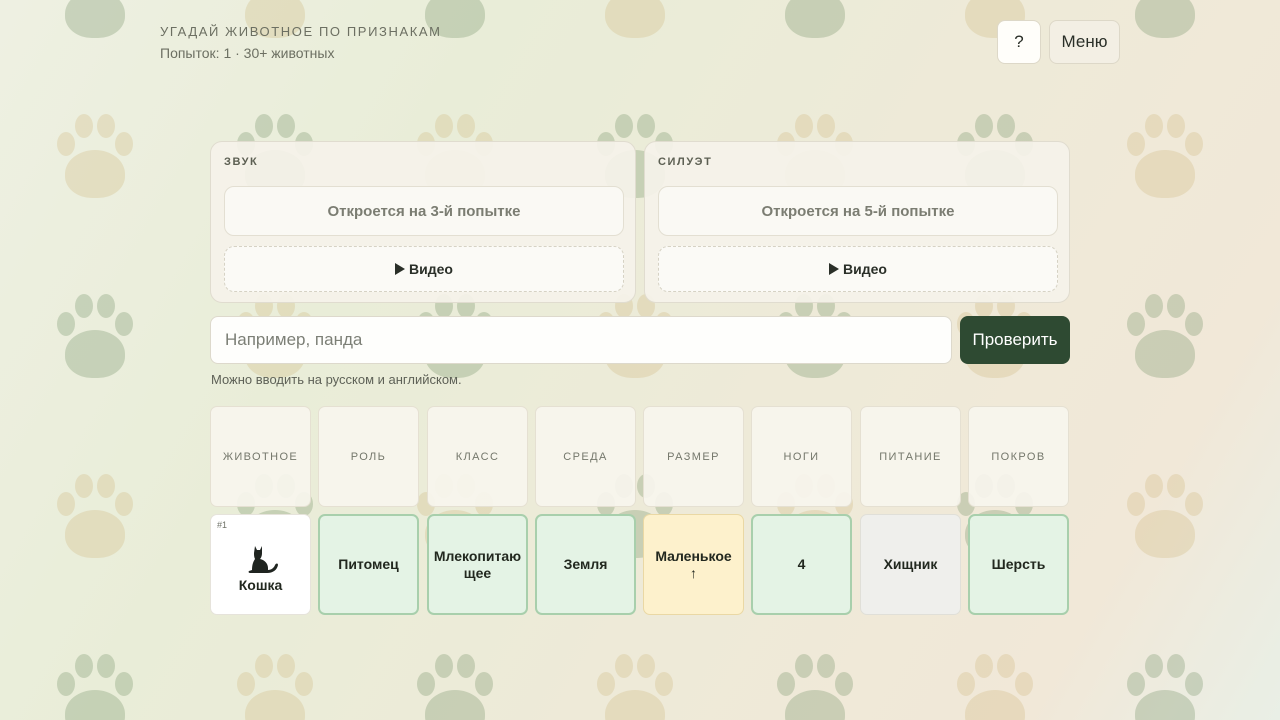  I want to click on column-header-legs: НОГИ, so click(801, 456).